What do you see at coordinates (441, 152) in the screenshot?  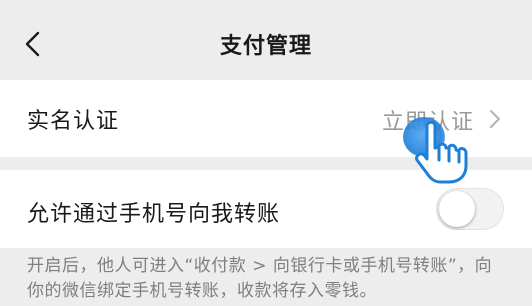 I see `hand-pointer-icon` at bounding box center [441, 152].